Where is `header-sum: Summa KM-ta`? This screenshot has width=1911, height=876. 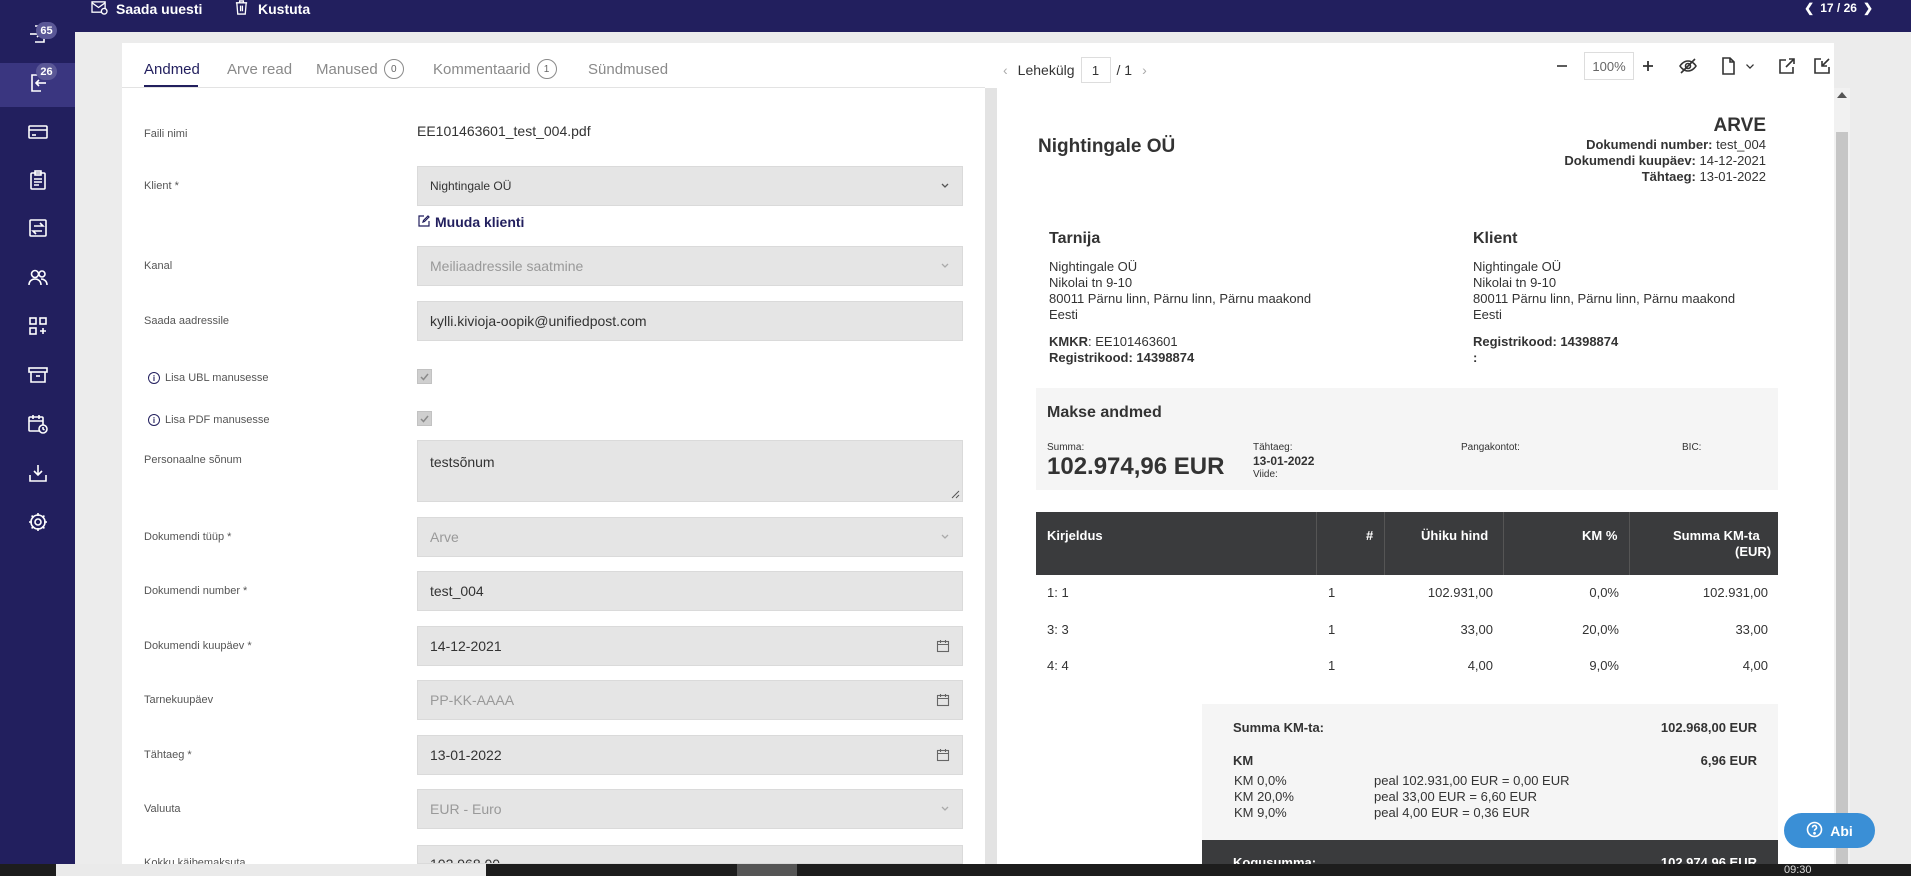 header-sum: Summa KM-ta is located at coordinates (1716, 535).